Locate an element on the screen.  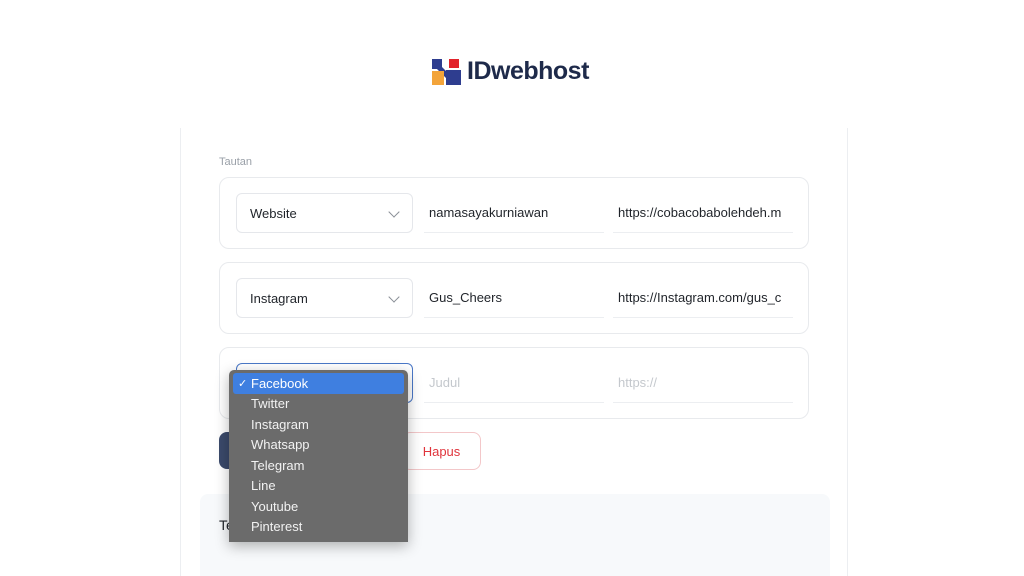
dropdown-option-youtube: Youtube is located at coordinates (318, 506).